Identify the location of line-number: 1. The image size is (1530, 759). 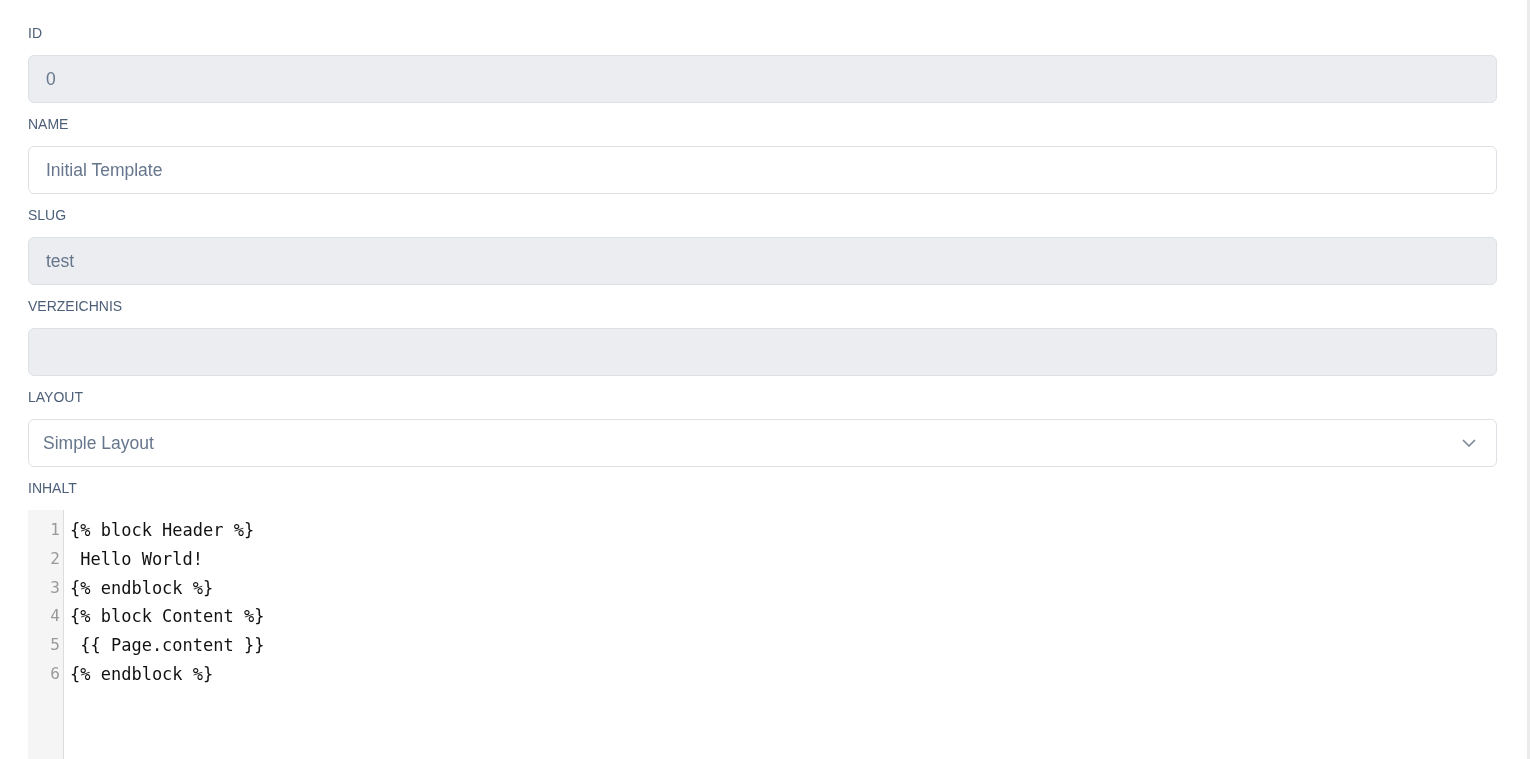
(55, 530).